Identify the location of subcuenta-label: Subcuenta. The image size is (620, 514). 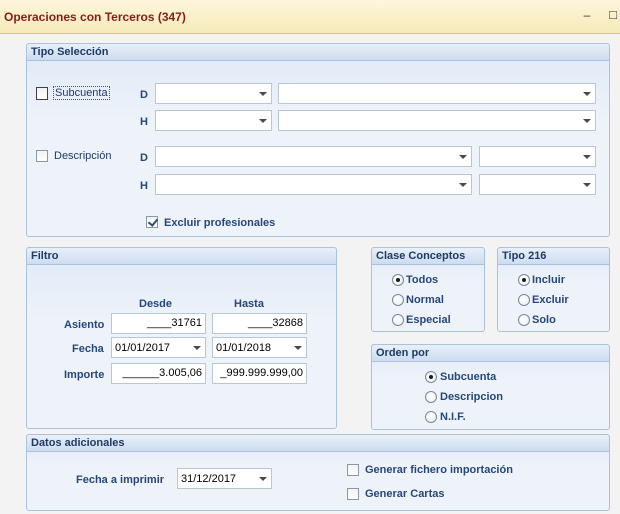
(81, 93).